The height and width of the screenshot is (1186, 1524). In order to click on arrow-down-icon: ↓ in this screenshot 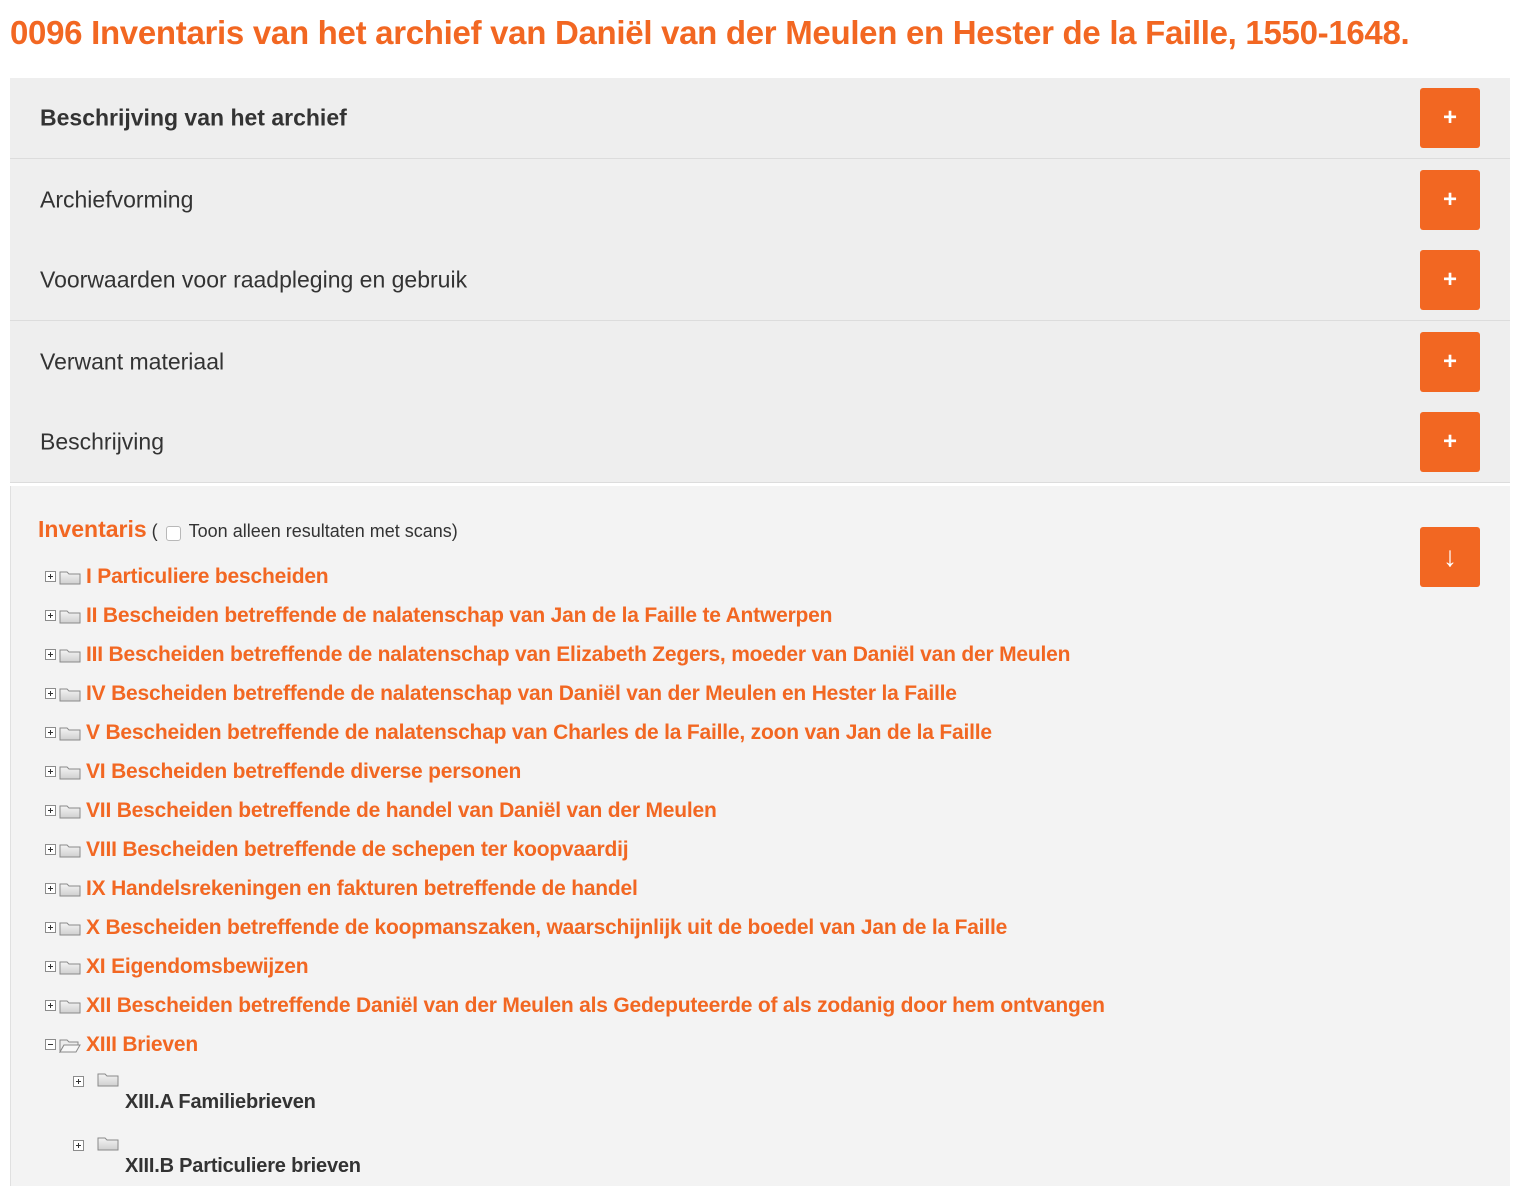, I will do `click(1450, 556)`.